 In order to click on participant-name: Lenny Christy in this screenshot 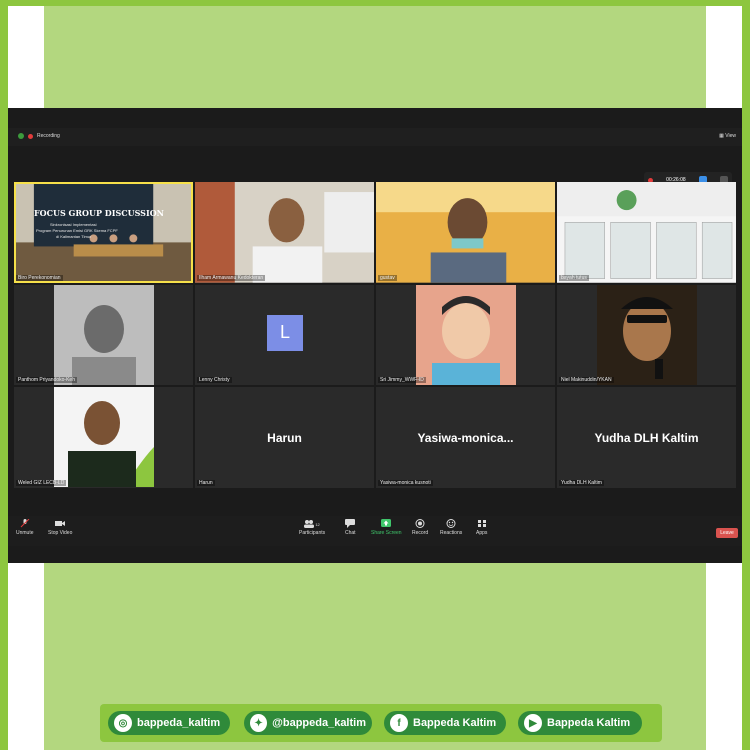, I will do `click(214, 380)`.